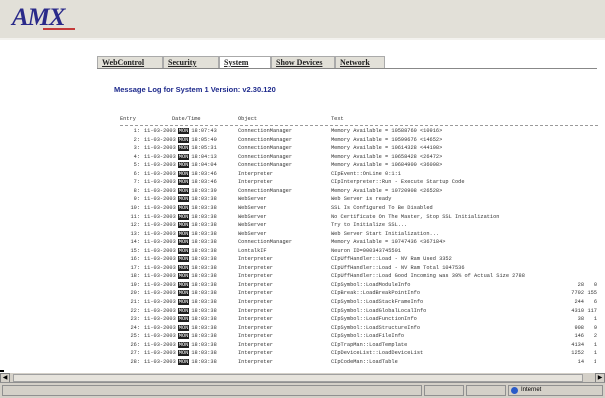  I want to click on count-cell: 6, so click(595, 302).